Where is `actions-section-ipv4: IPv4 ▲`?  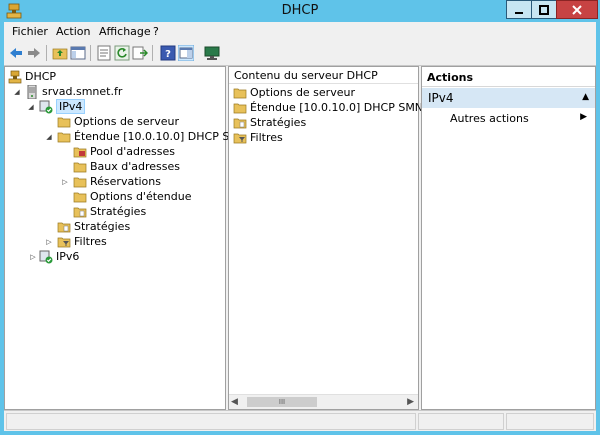 actions-section-ipv4: IPv4 ▲ is located at coordinates (508, 98).